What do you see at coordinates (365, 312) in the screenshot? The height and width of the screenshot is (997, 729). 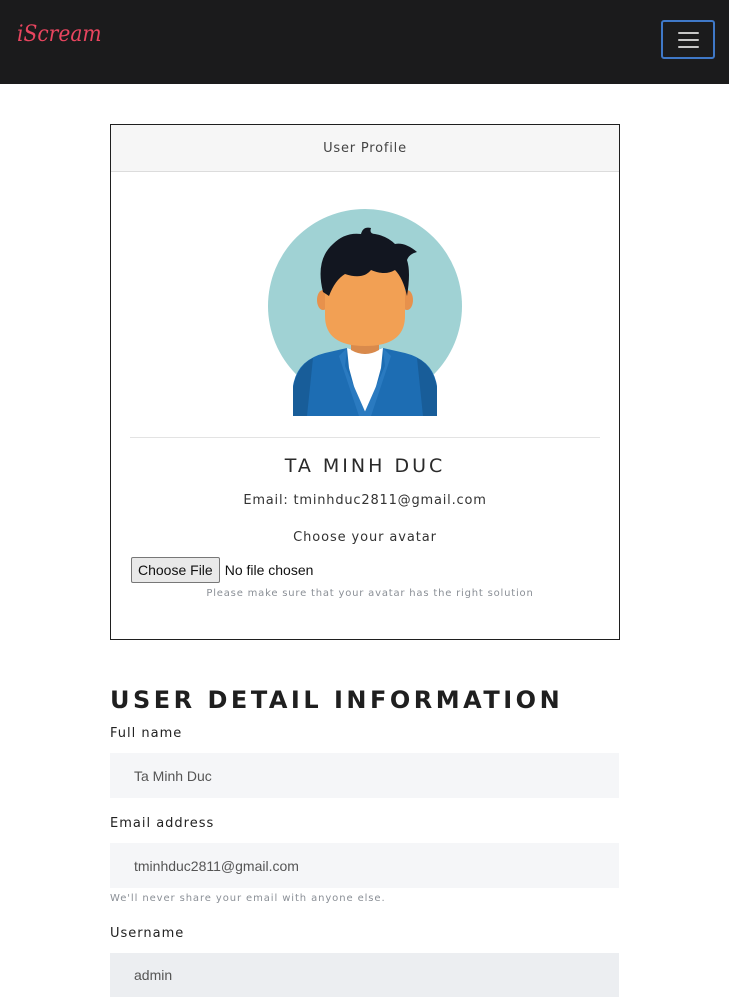 I see `user-avatar-icon` at bounding box center [365, 312].